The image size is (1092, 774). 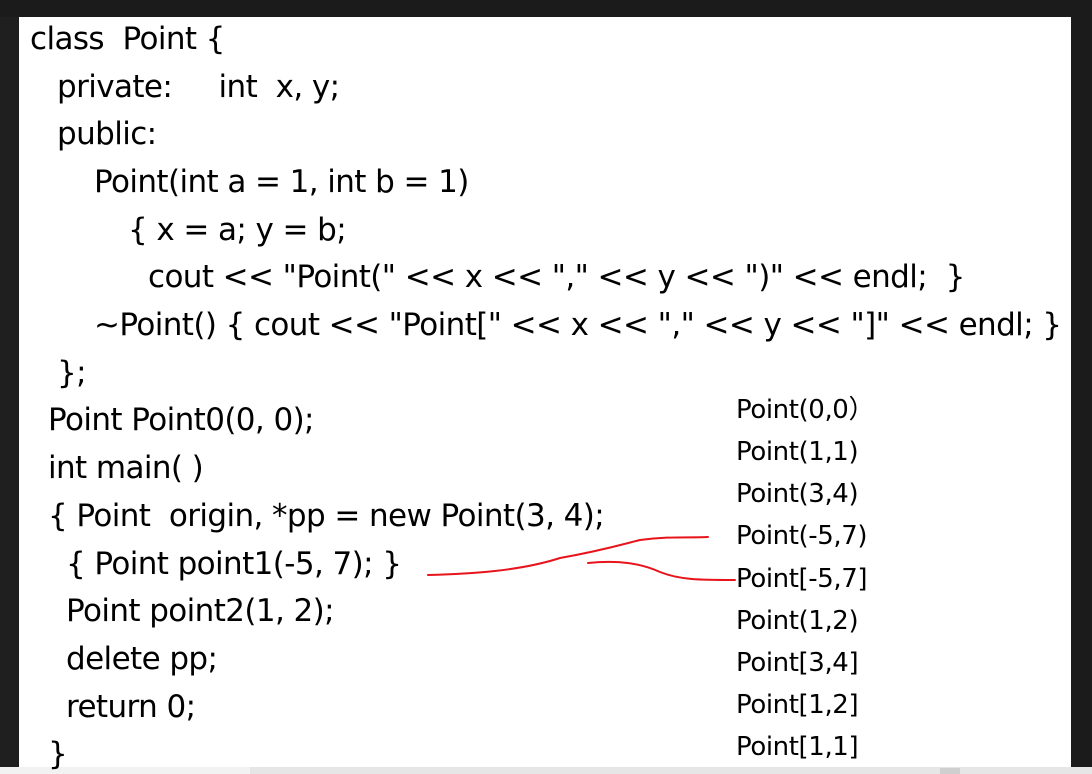 I want to click on output-line: Point[1,2], so click(x=797, y=705).